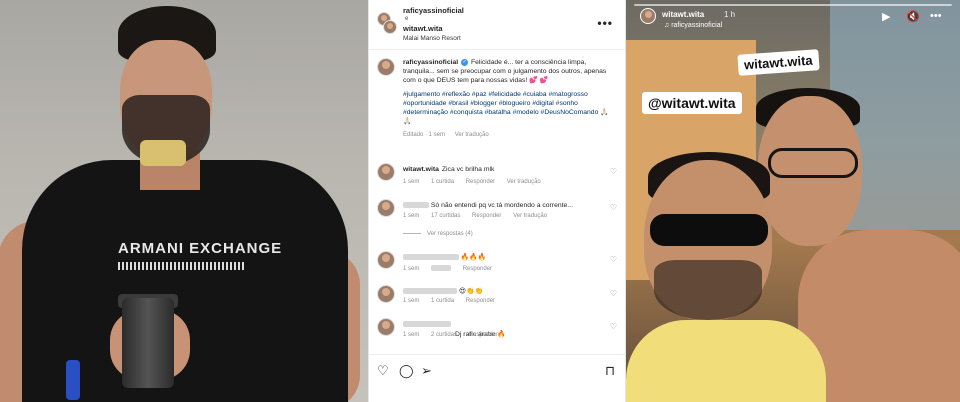 This screenshot has height=402, width=960. What do you see at coordinates (73, 380) in the screenshot?
I see `blue-bracelet` at bounding box center [73, 380].